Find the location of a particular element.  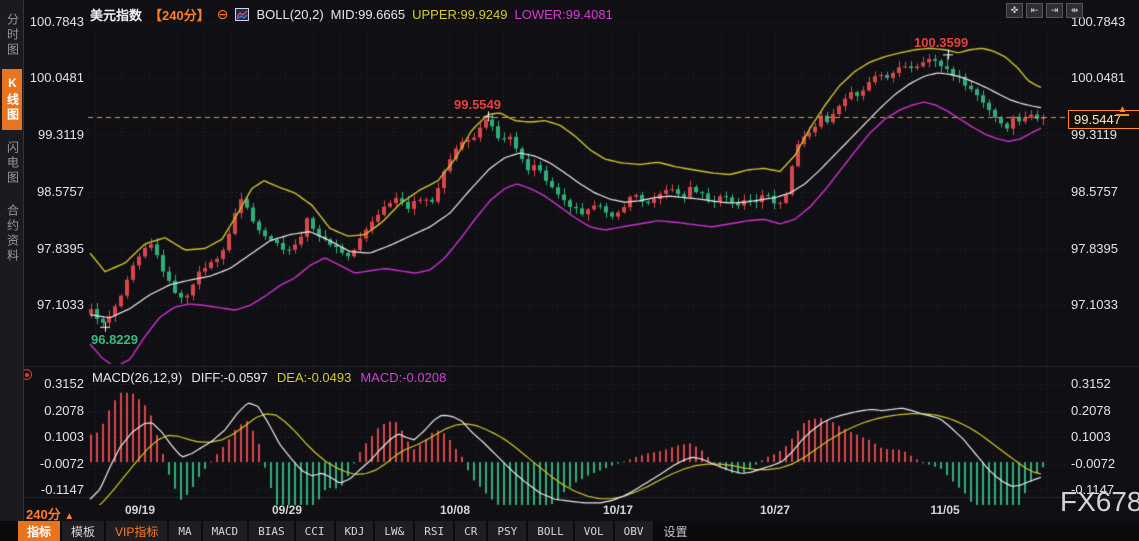

indicator-button-lwr: LW& is located at coordinates (394, 531).